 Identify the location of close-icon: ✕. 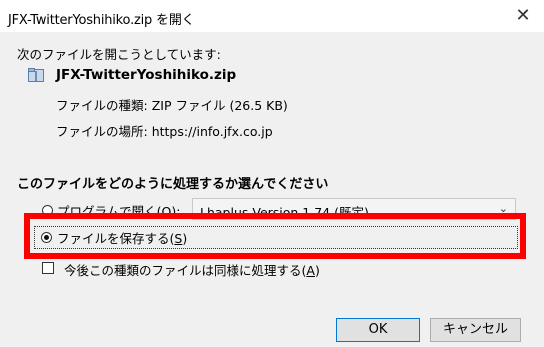
(523, 16).